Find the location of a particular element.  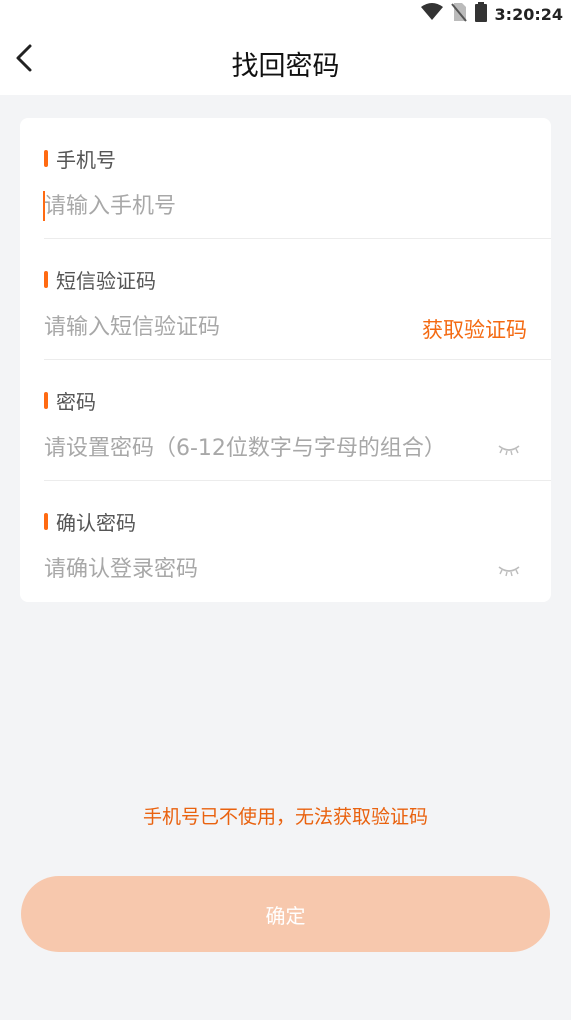

sms-code-label: 短信验证码 is located at coordinates (100, 279).